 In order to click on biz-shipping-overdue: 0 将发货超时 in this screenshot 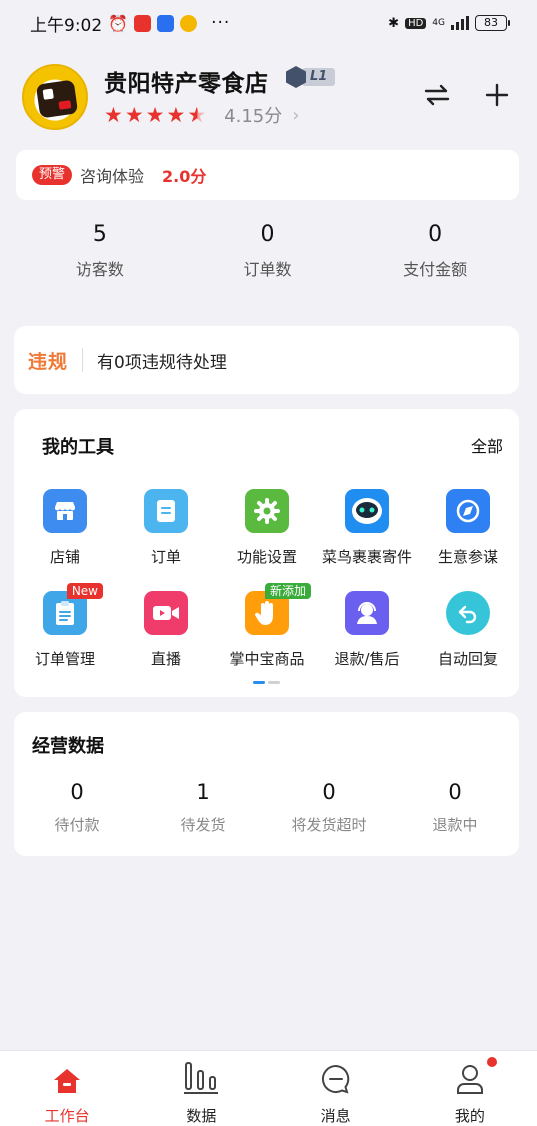, I will do `click(329, 804)`.